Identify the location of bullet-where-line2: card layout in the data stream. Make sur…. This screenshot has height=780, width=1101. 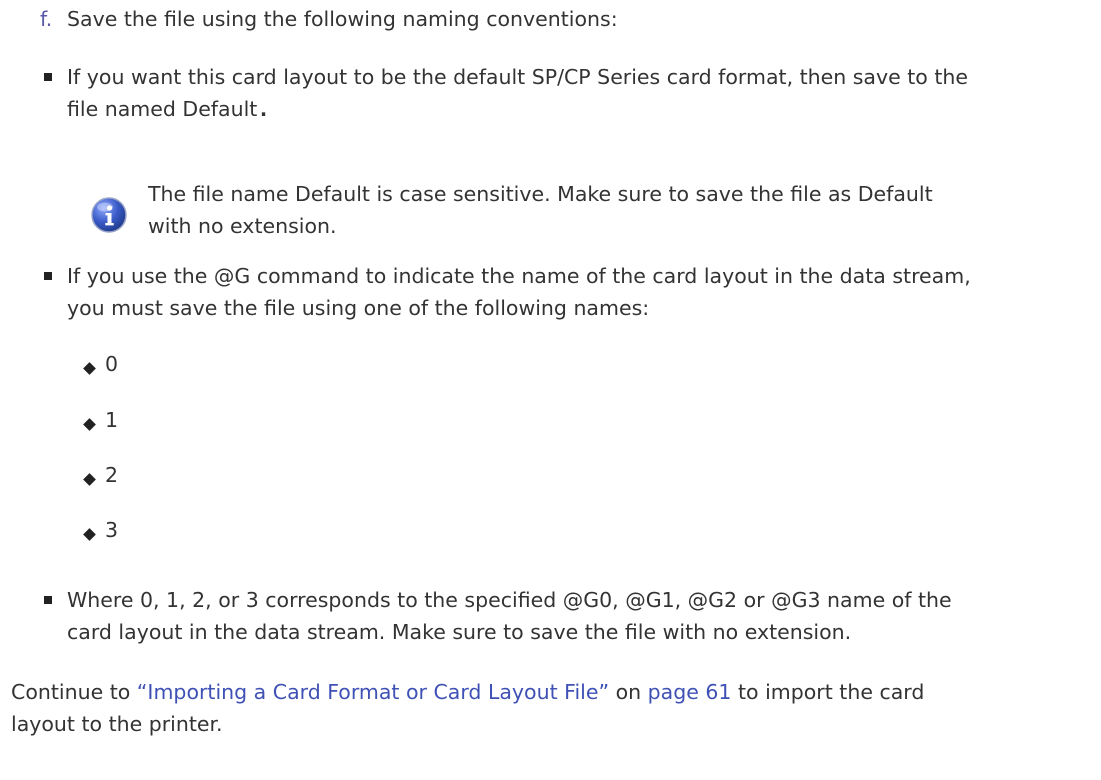
(459, 632).